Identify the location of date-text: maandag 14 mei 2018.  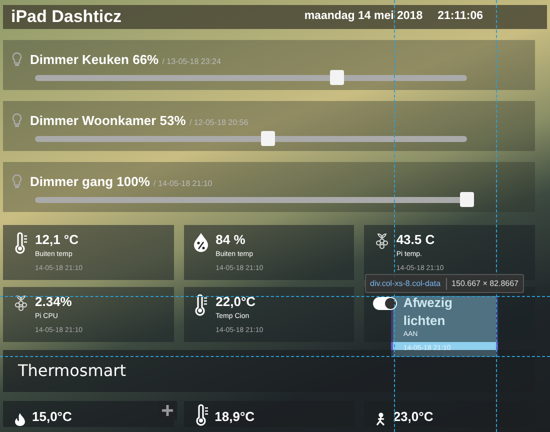
(363, 16).